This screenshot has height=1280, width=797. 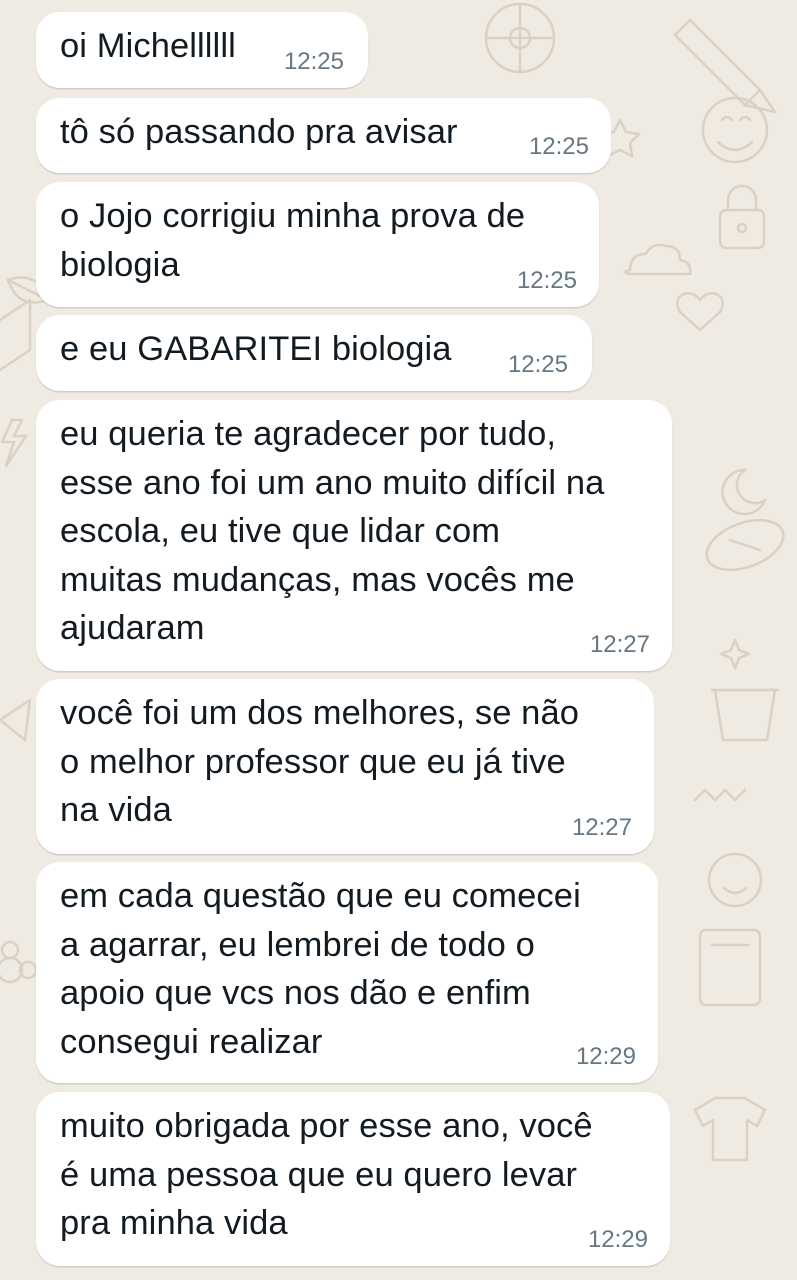 I want to click on message-bubble: e eu GABARITEI biologia 12:25, so click(x=314, y=353).